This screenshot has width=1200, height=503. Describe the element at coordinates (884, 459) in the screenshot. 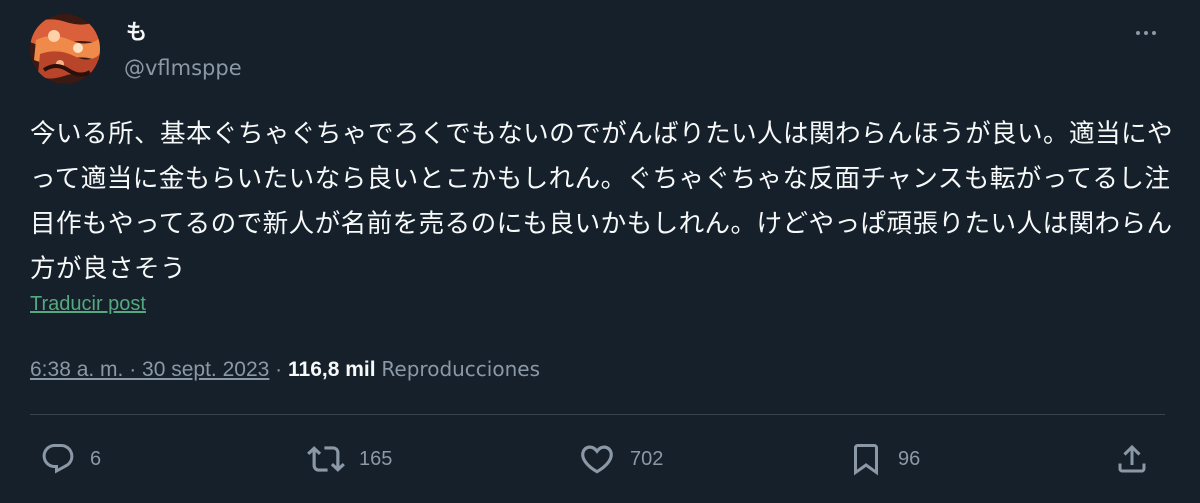

I see `bookmark-button: 96` at that location.